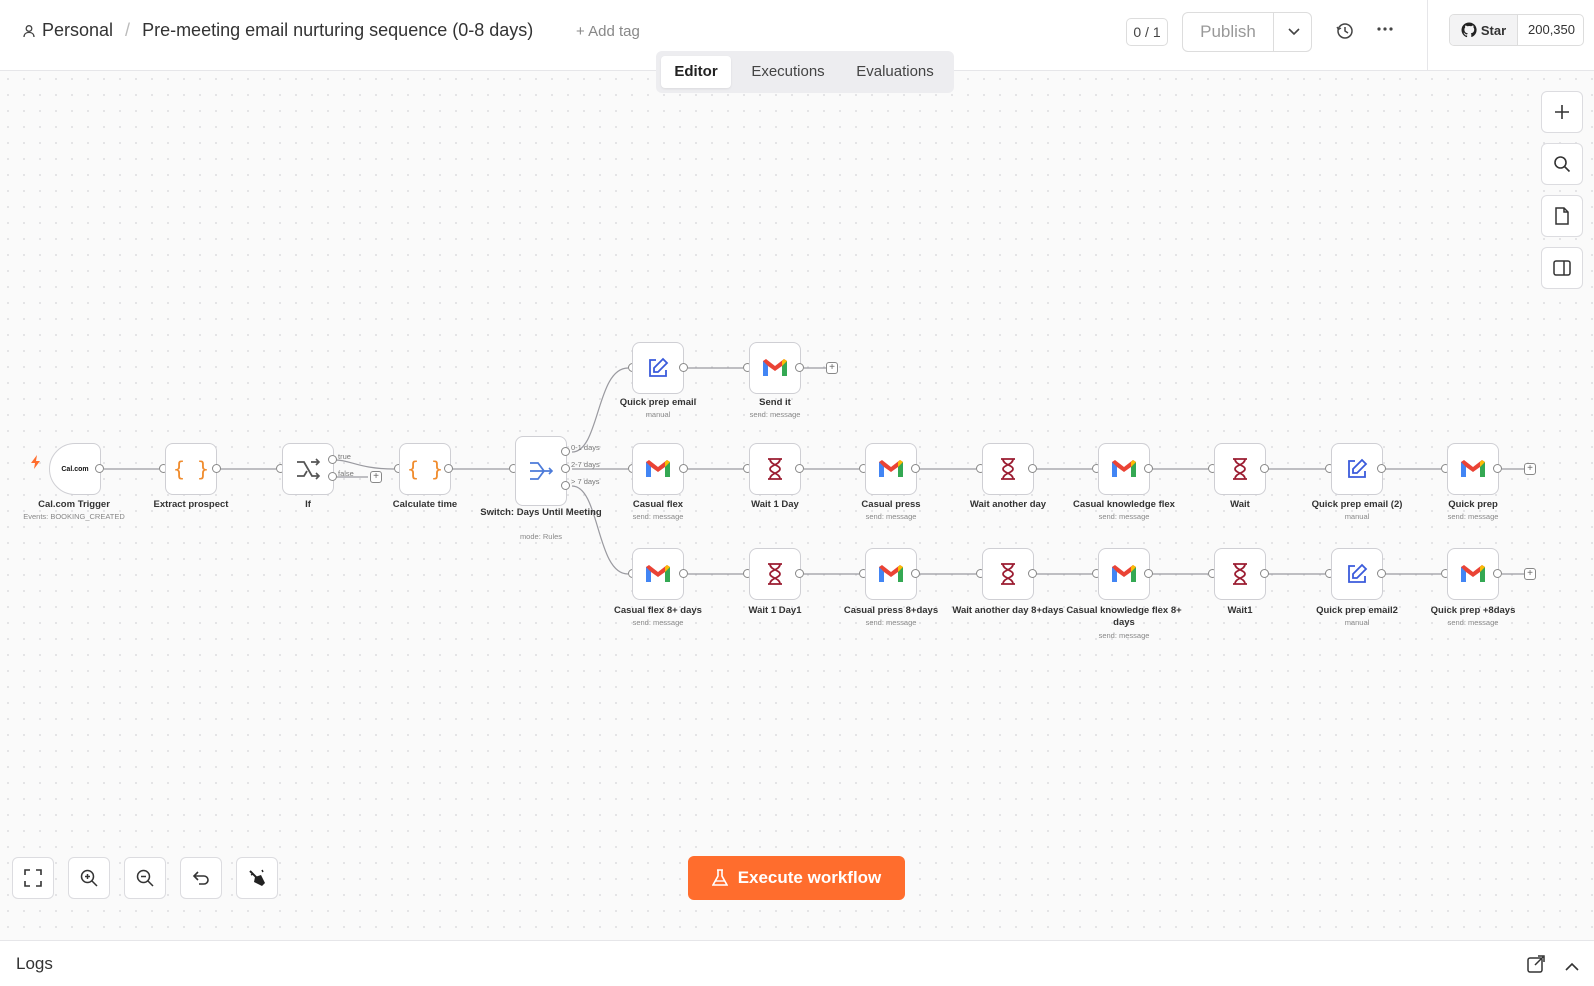 This screenshot has height=986, width=1594. I want to click on toggle-panel-button, so click(1562, 268).